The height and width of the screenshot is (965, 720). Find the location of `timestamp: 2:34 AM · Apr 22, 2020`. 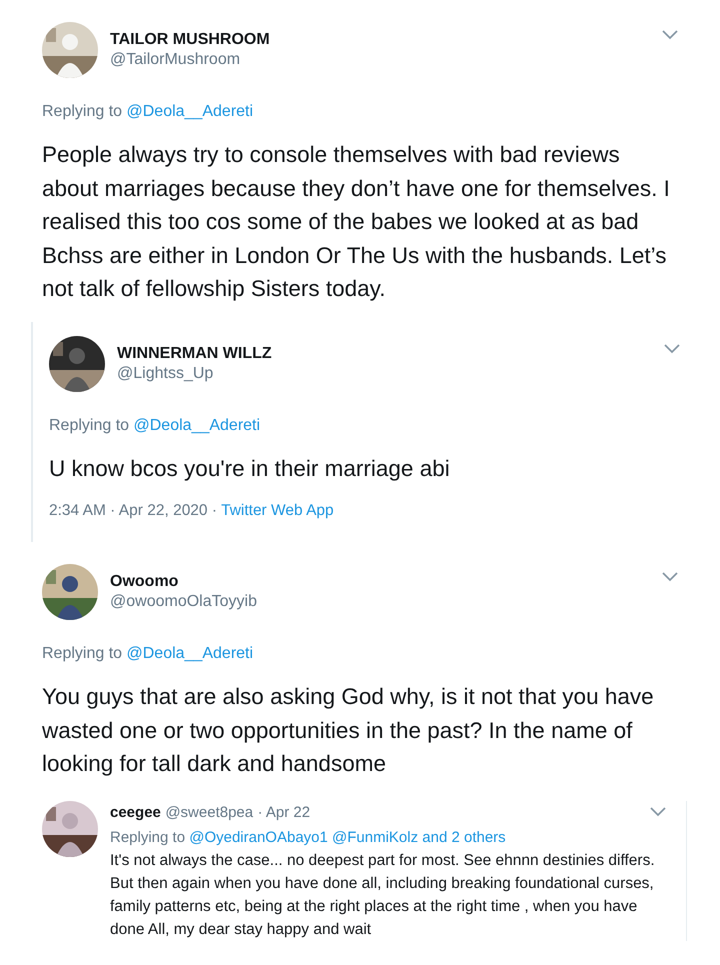

timestamp: 2:34 AM · Apr 22, 2020 is located at coordinates (128, 510).